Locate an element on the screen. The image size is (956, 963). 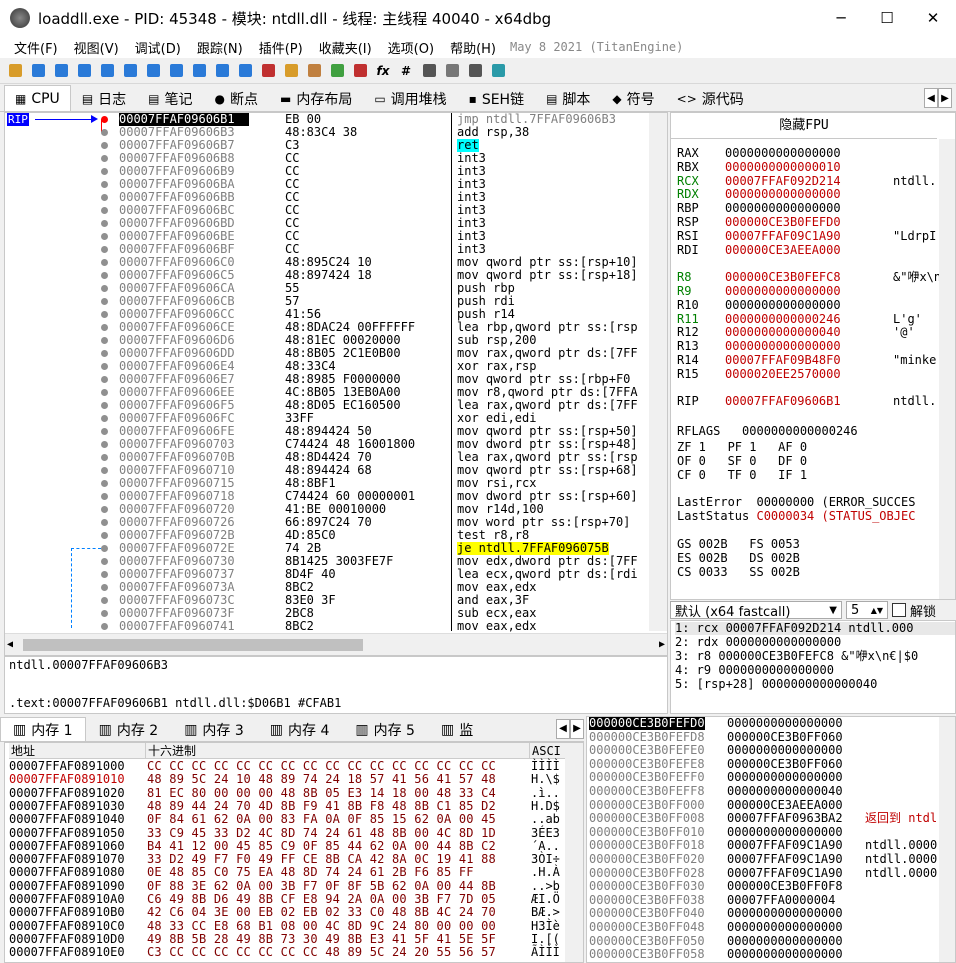
trace-into-icon is located at coordinates (176, 71).